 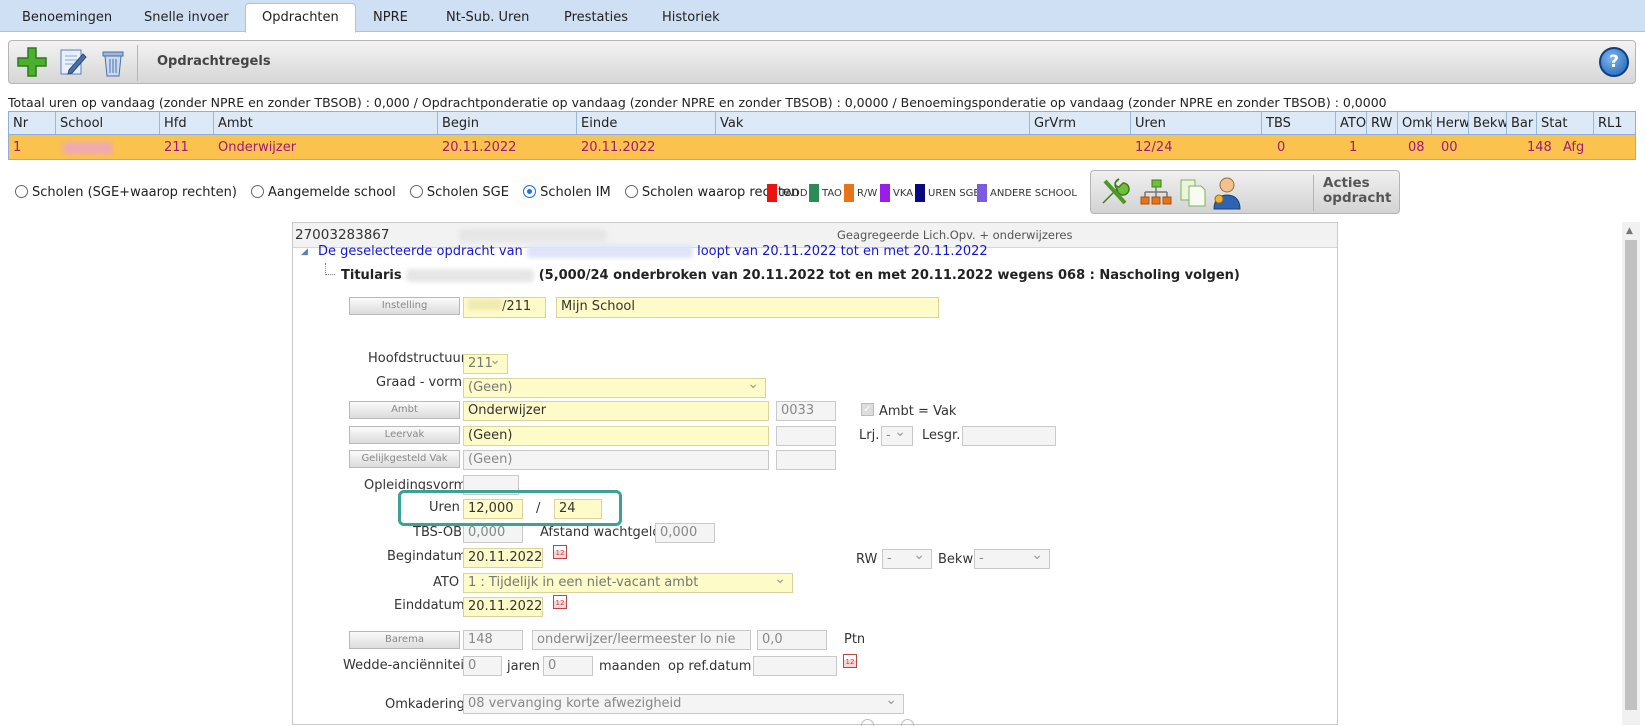 I want to click on ref-datum-field, so click(x=795, y=666).